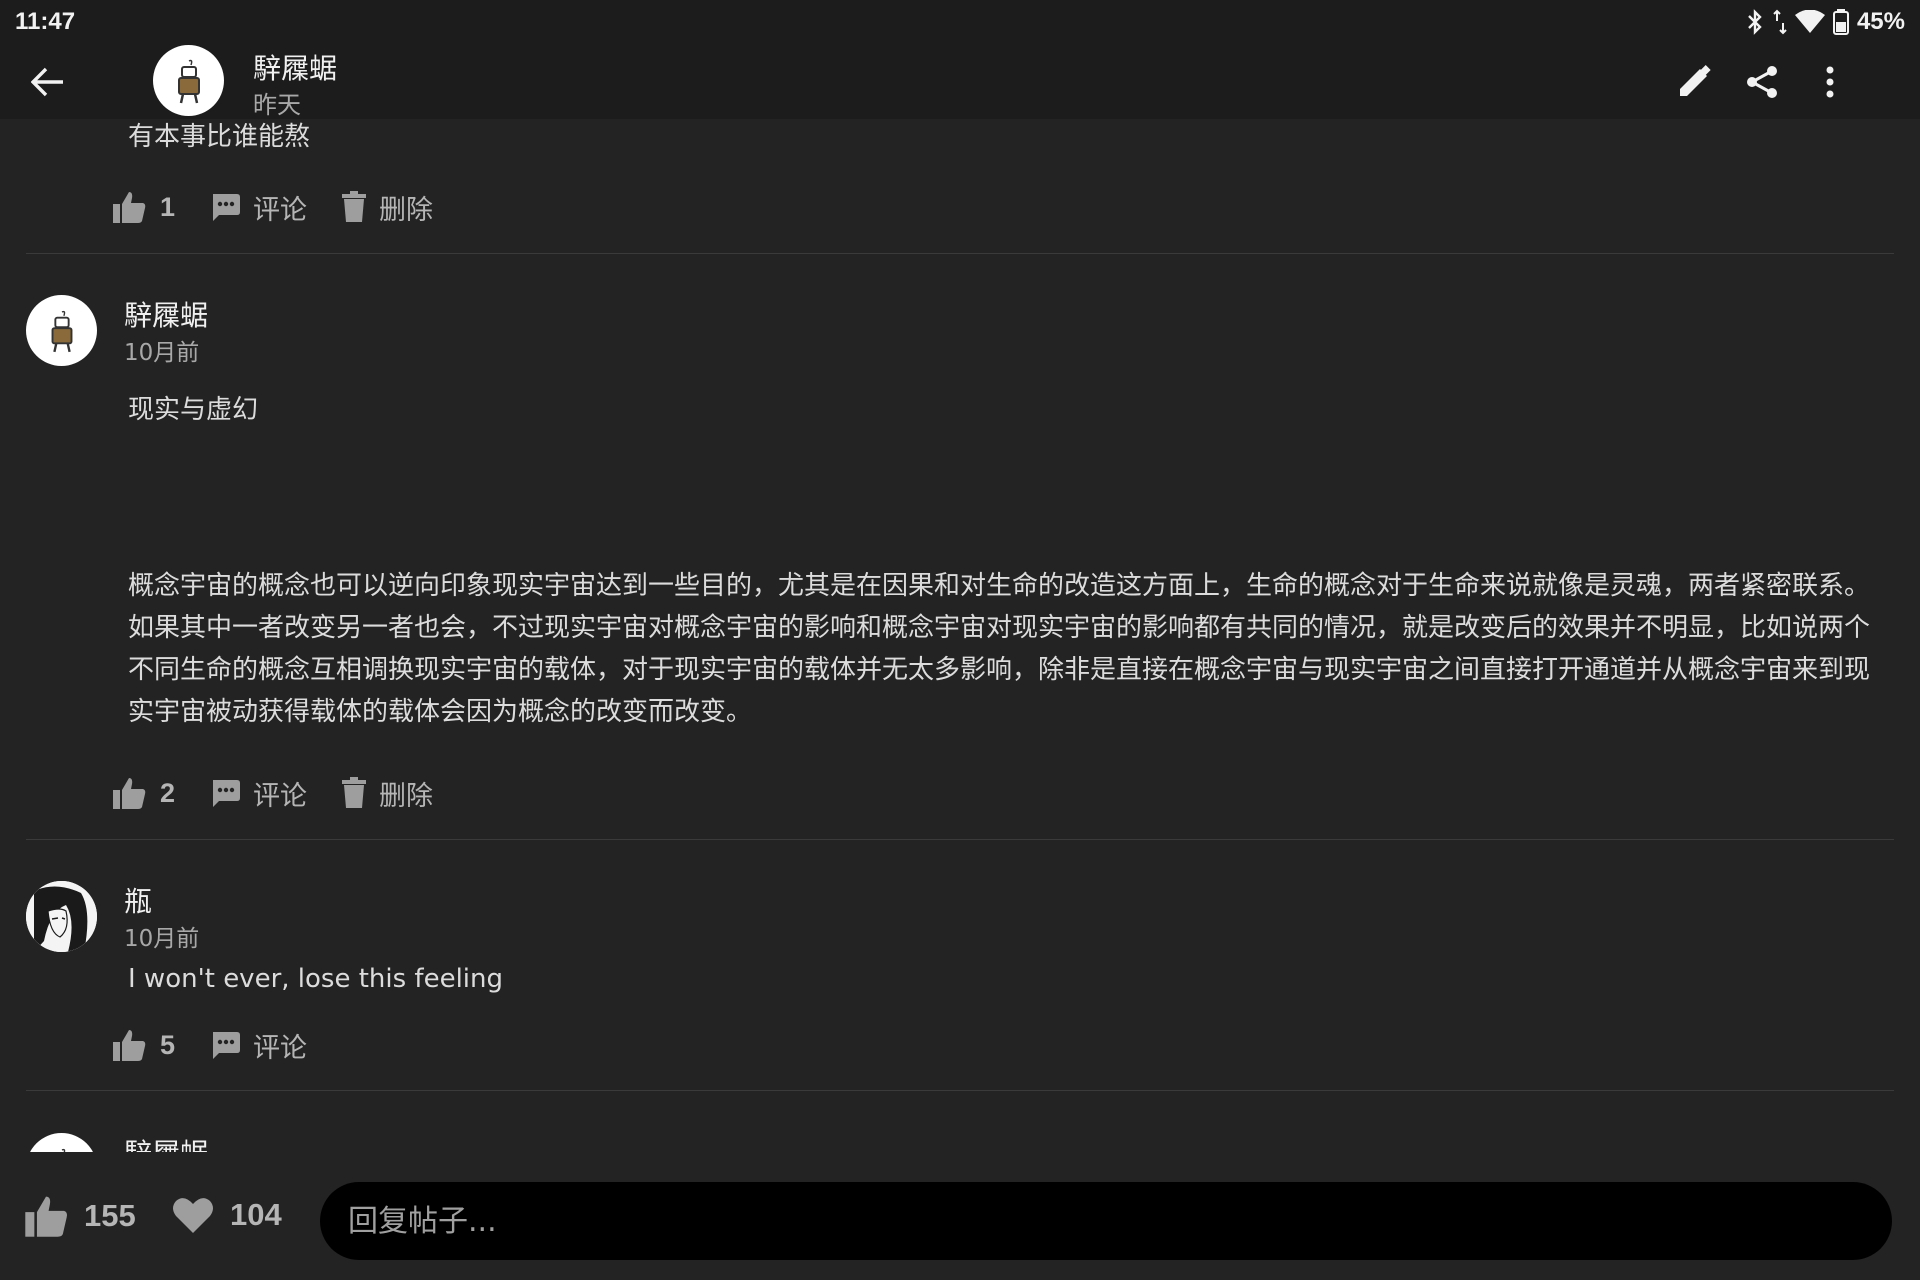  I want to click on like-button: 5, so click(143, 1045).